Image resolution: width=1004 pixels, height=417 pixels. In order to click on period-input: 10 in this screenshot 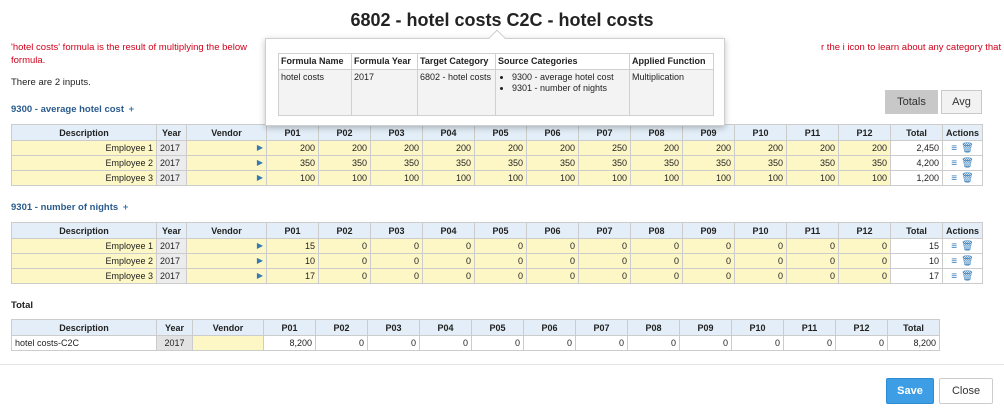, I will do `click(292, 261)`.